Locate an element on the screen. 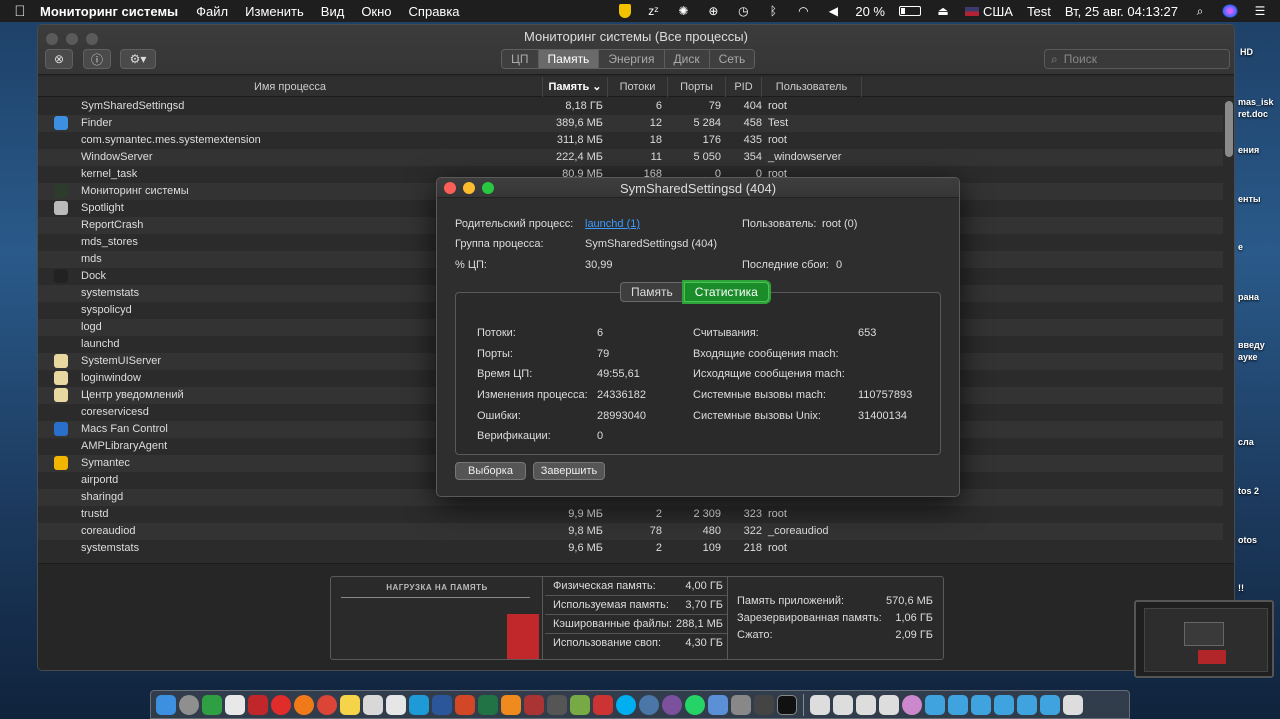  desktop-label: ения is located at coordinates (1248, 150).